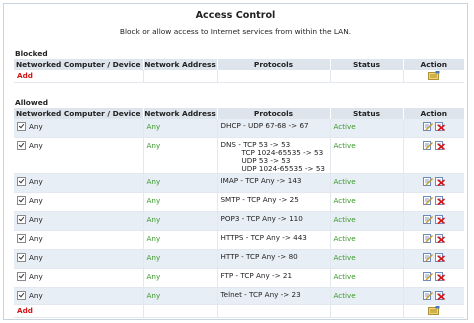 The height and width of the screenshot is (323, 474). I want to click on protocols-list: POP3 - TCP Any -> 110, so click(275, 219).